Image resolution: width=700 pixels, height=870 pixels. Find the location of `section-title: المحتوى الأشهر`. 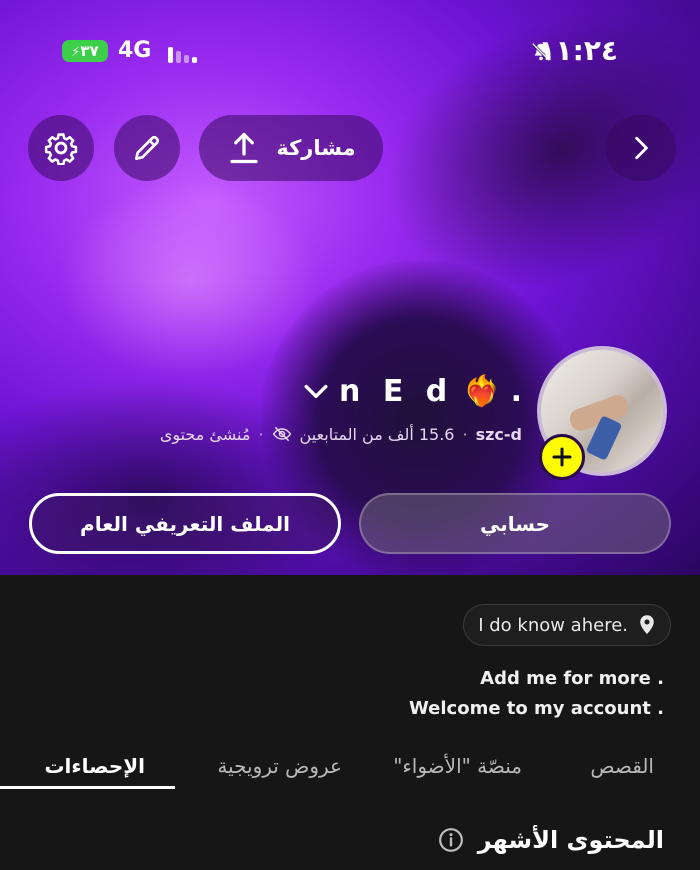

section-title: المحتوى الأشهر is located at coordinates (570, 840).